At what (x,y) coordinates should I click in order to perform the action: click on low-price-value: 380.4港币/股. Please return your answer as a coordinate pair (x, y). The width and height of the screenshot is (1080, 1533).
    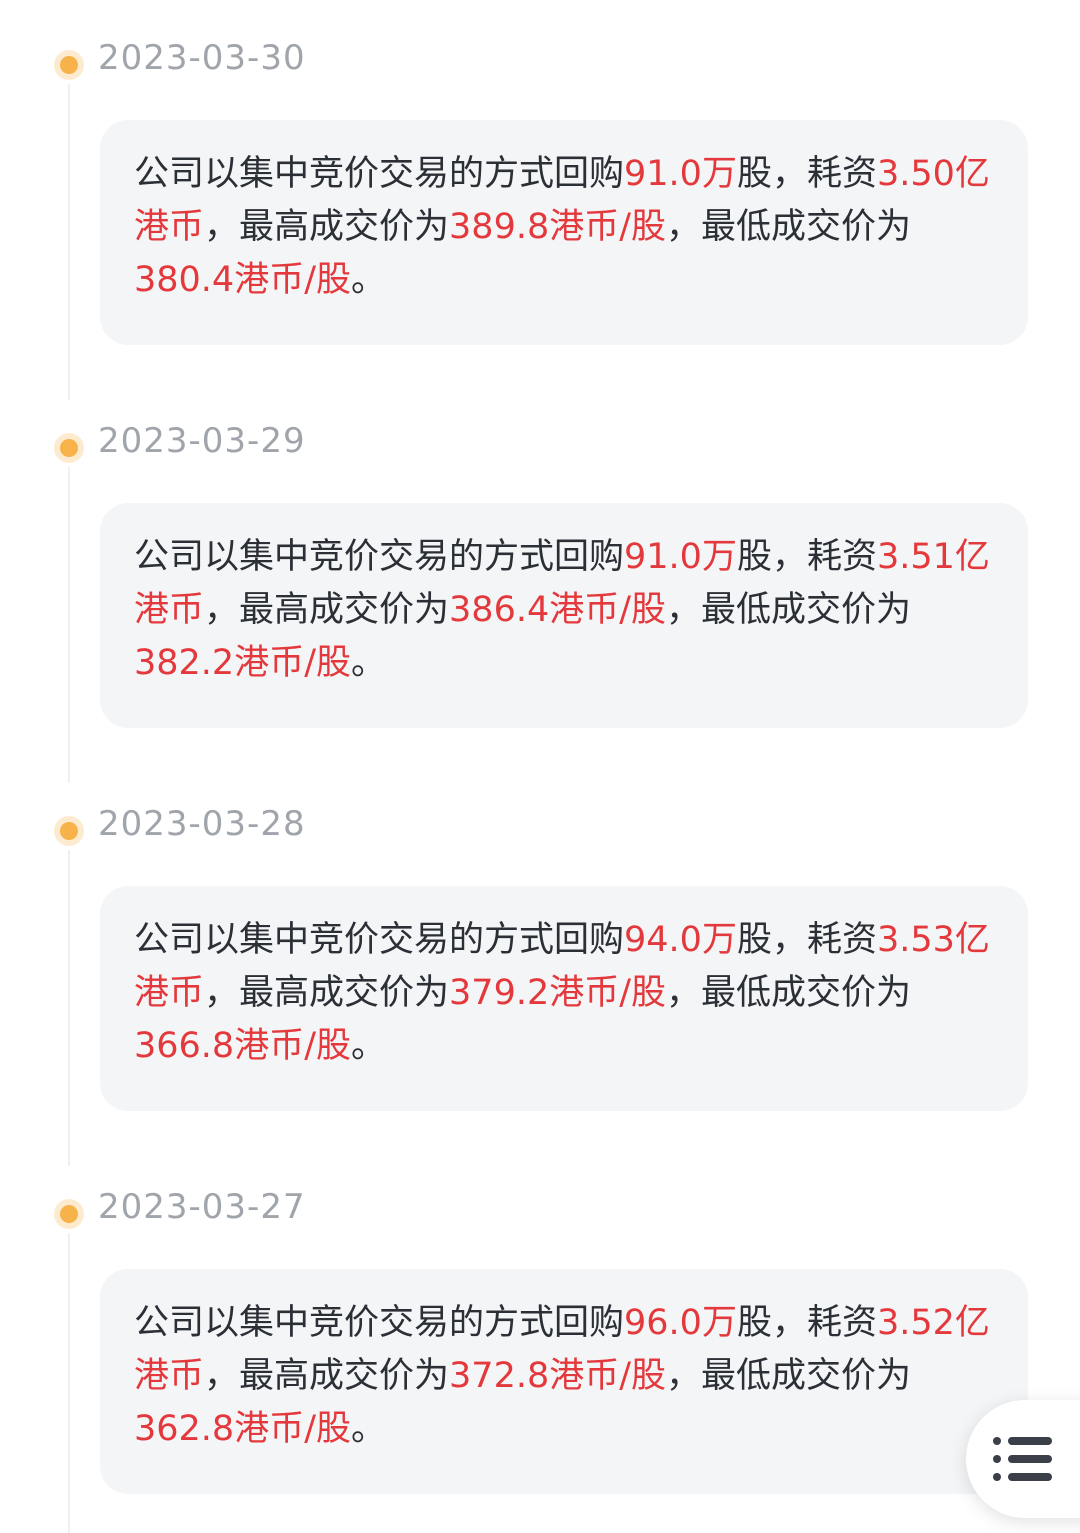
    Looking at the image, I should click on (242, 280).